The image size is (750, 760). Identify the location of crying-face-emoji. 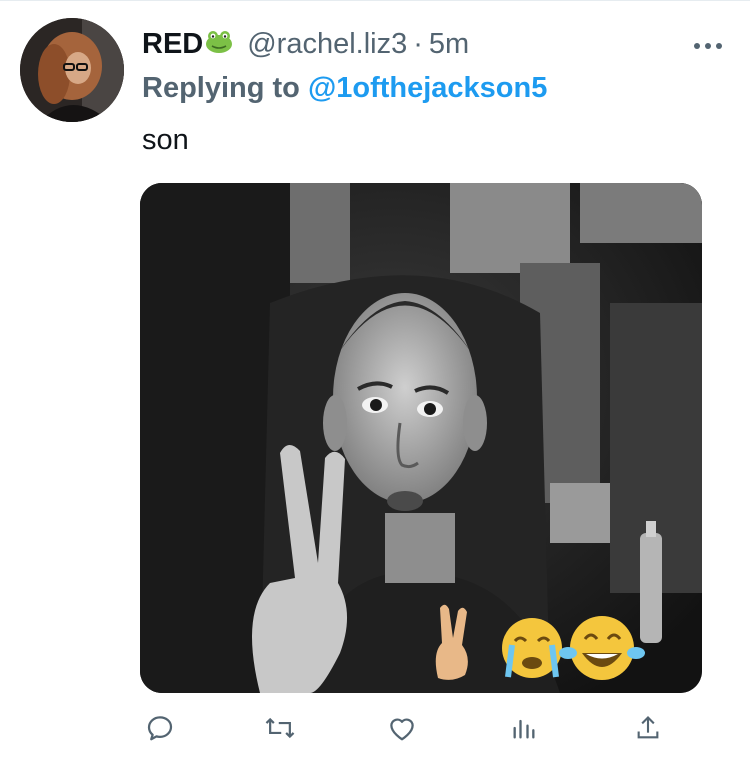
(532, 648).